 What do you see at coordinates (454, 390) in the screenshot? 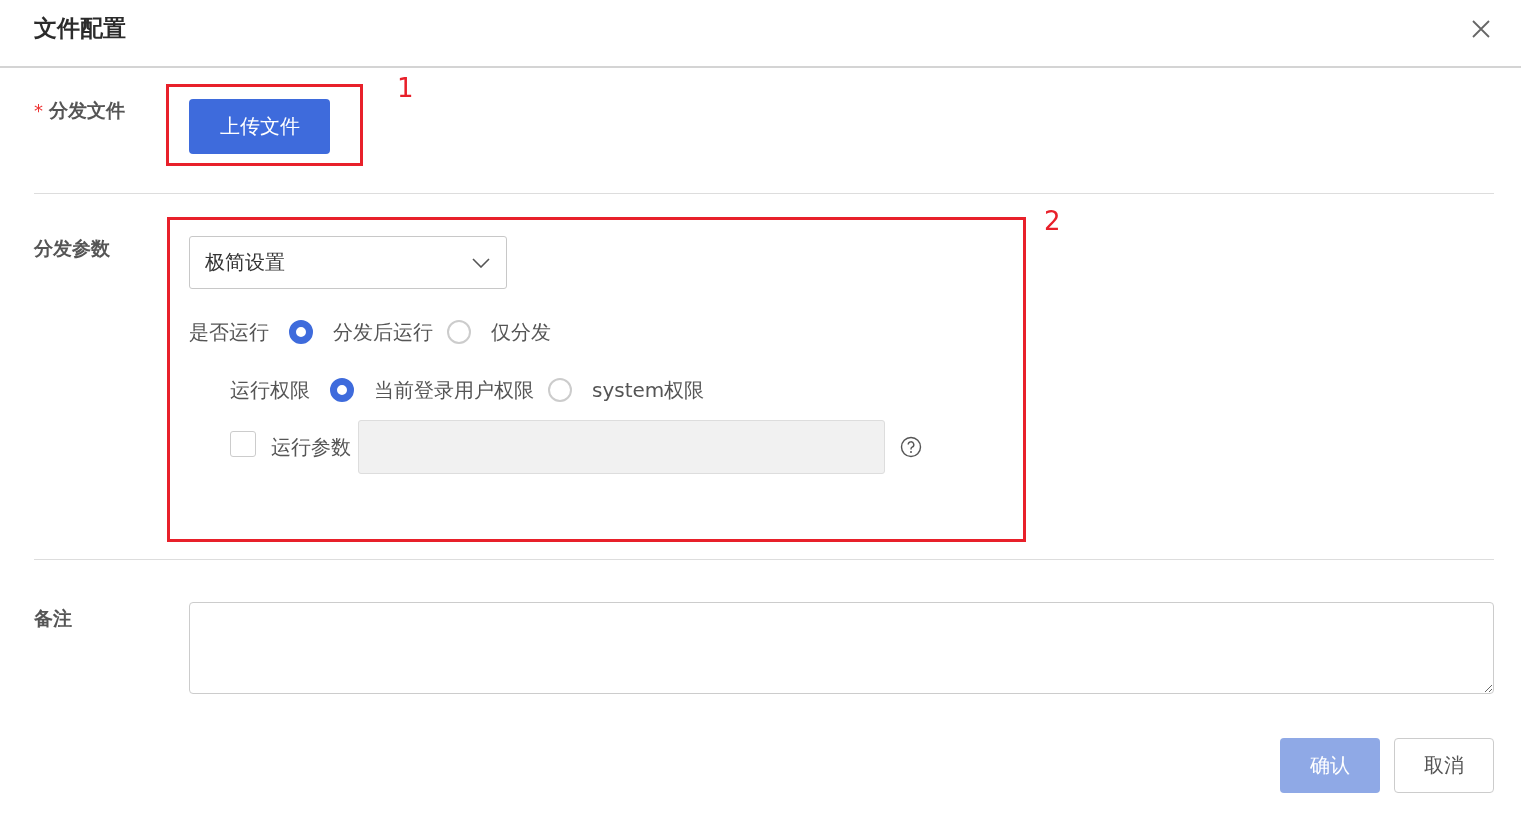
I see `radio-label: 当前登录用户权限` at bounding box center [454, 390].